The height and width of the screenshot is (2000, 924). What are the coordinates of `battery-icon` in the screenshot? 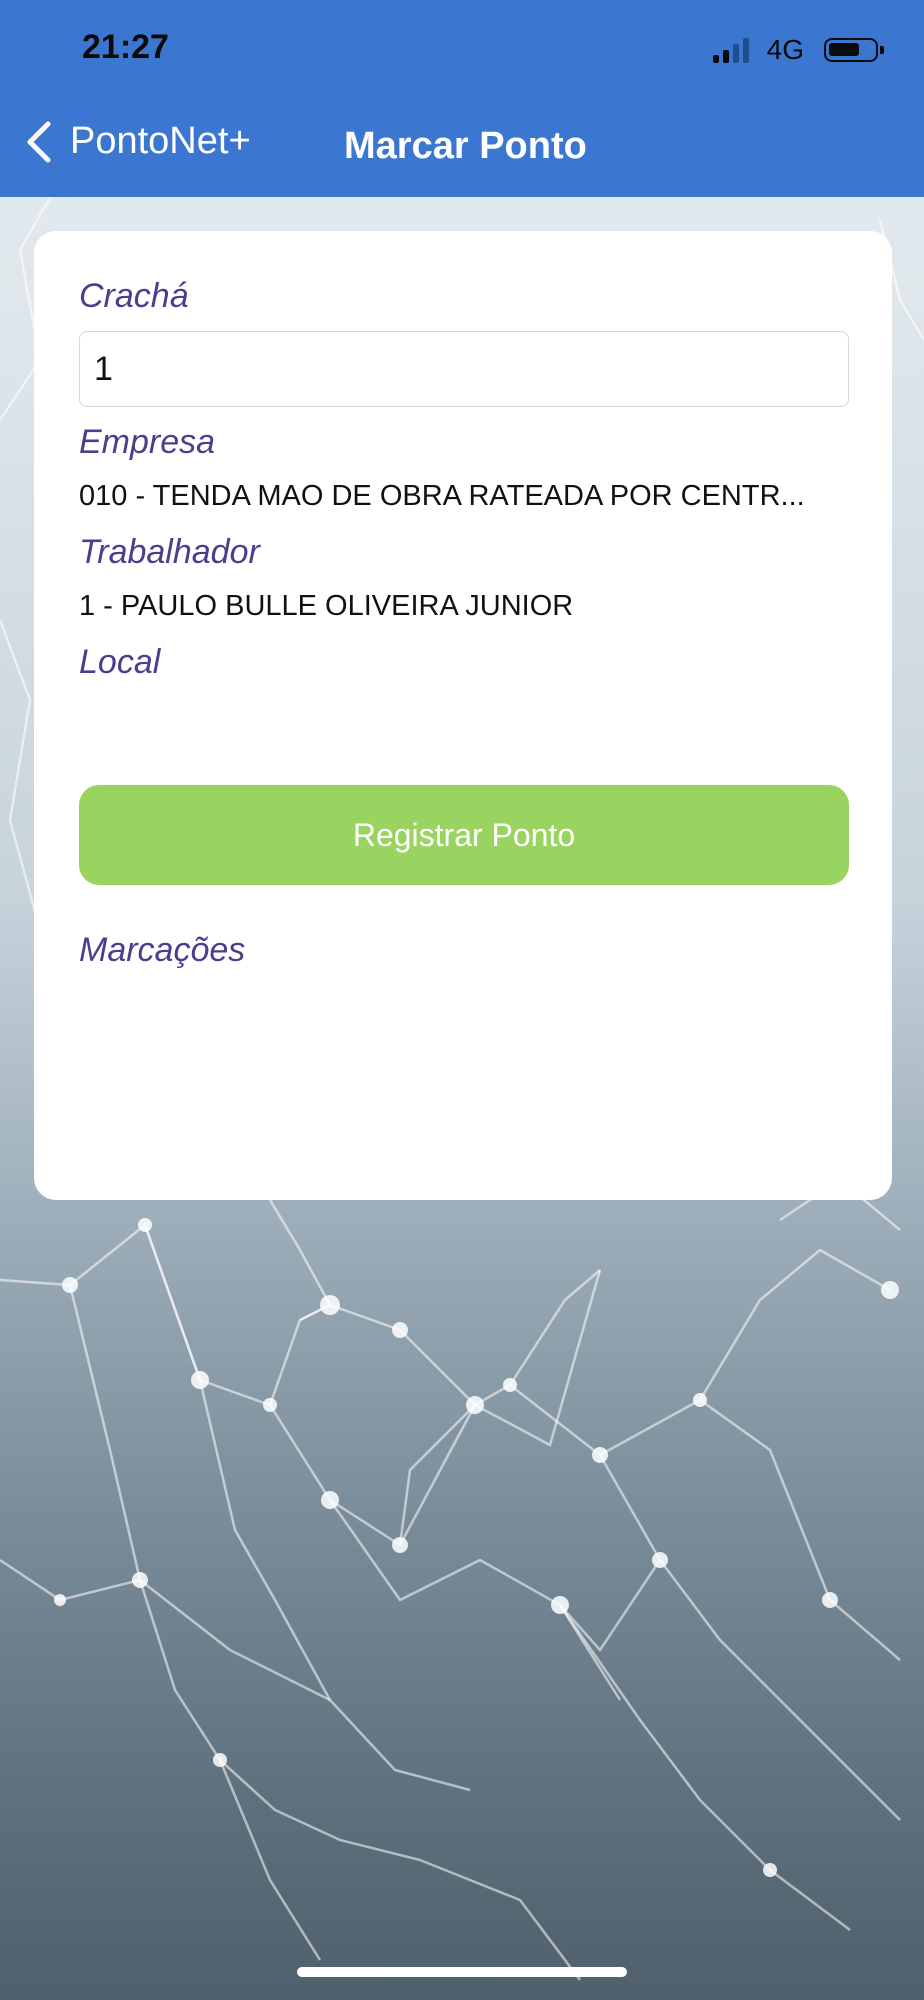 It's located at (854, 50).